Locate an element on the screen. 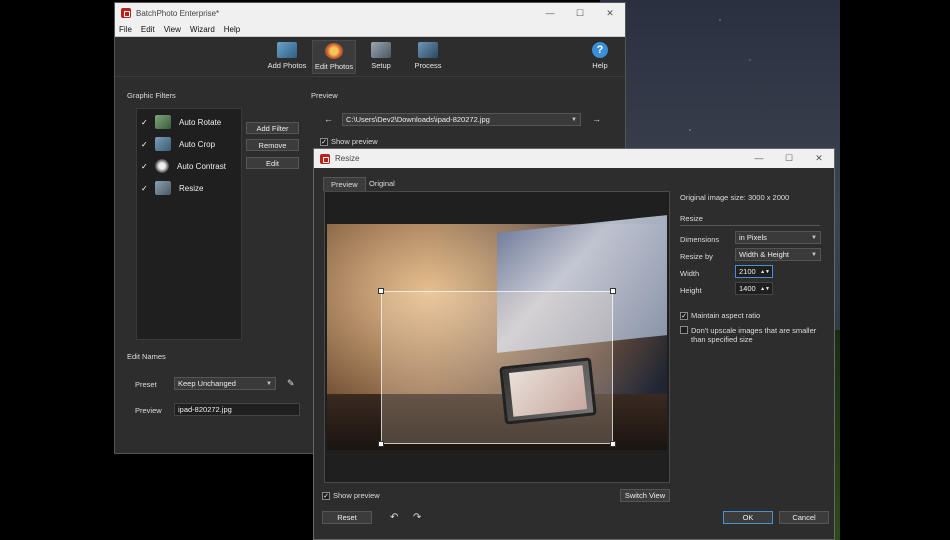  menu-help: Help is located at coordinates (232, 29).